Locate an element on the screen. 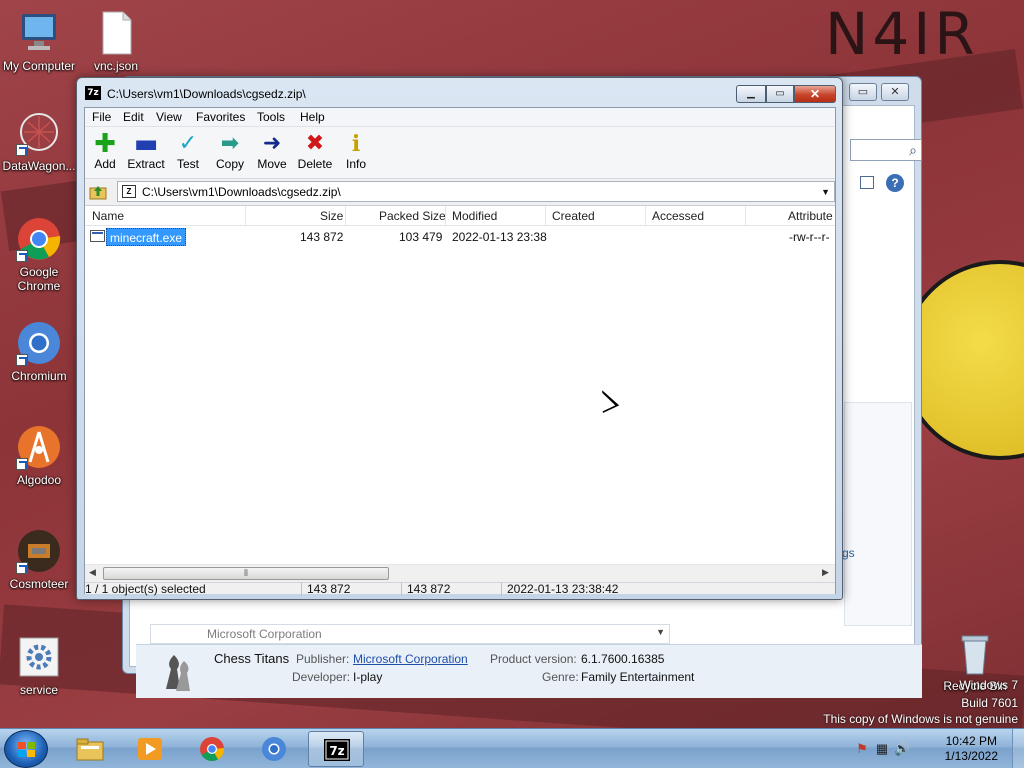  clock: 10:42 PM 1/13/2022 is located at coordinates (971, 749).